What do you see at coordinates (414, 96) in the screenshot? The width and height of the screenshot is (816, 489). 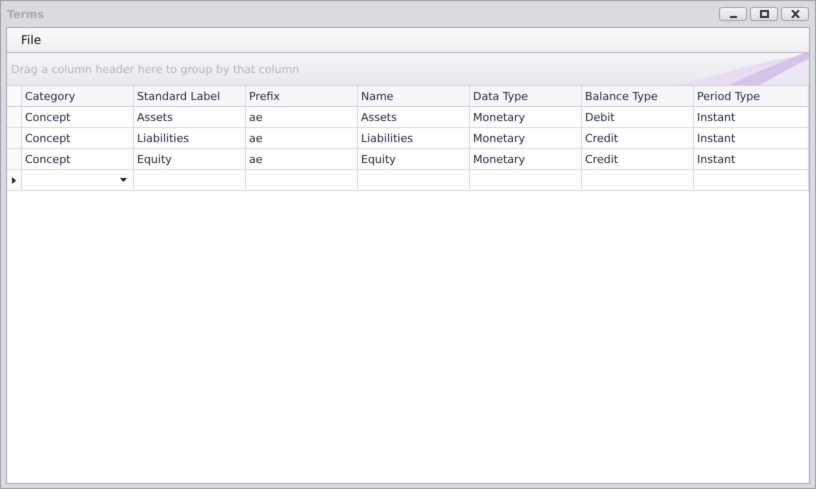 I see `column-header: Name` at bounding box center [414, 96].